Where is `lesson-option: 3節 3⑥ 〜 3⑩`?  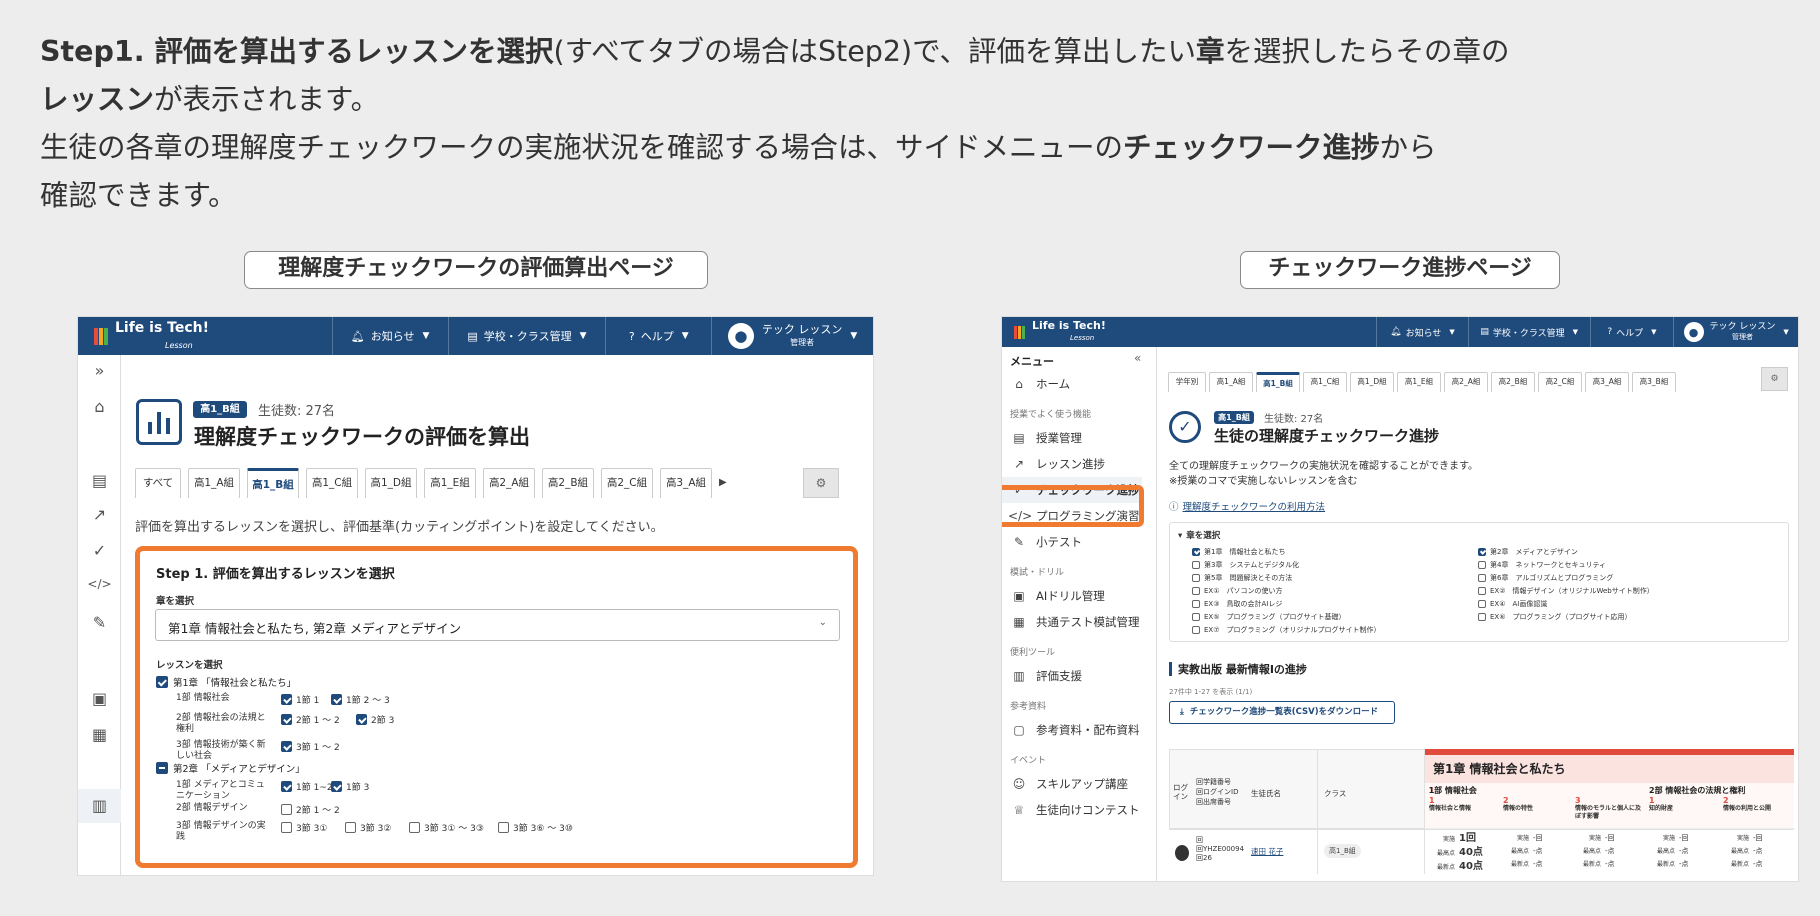 lesson-option: 3節 3⑥ 〜 3⑩ is located at coordinates (535, 827).